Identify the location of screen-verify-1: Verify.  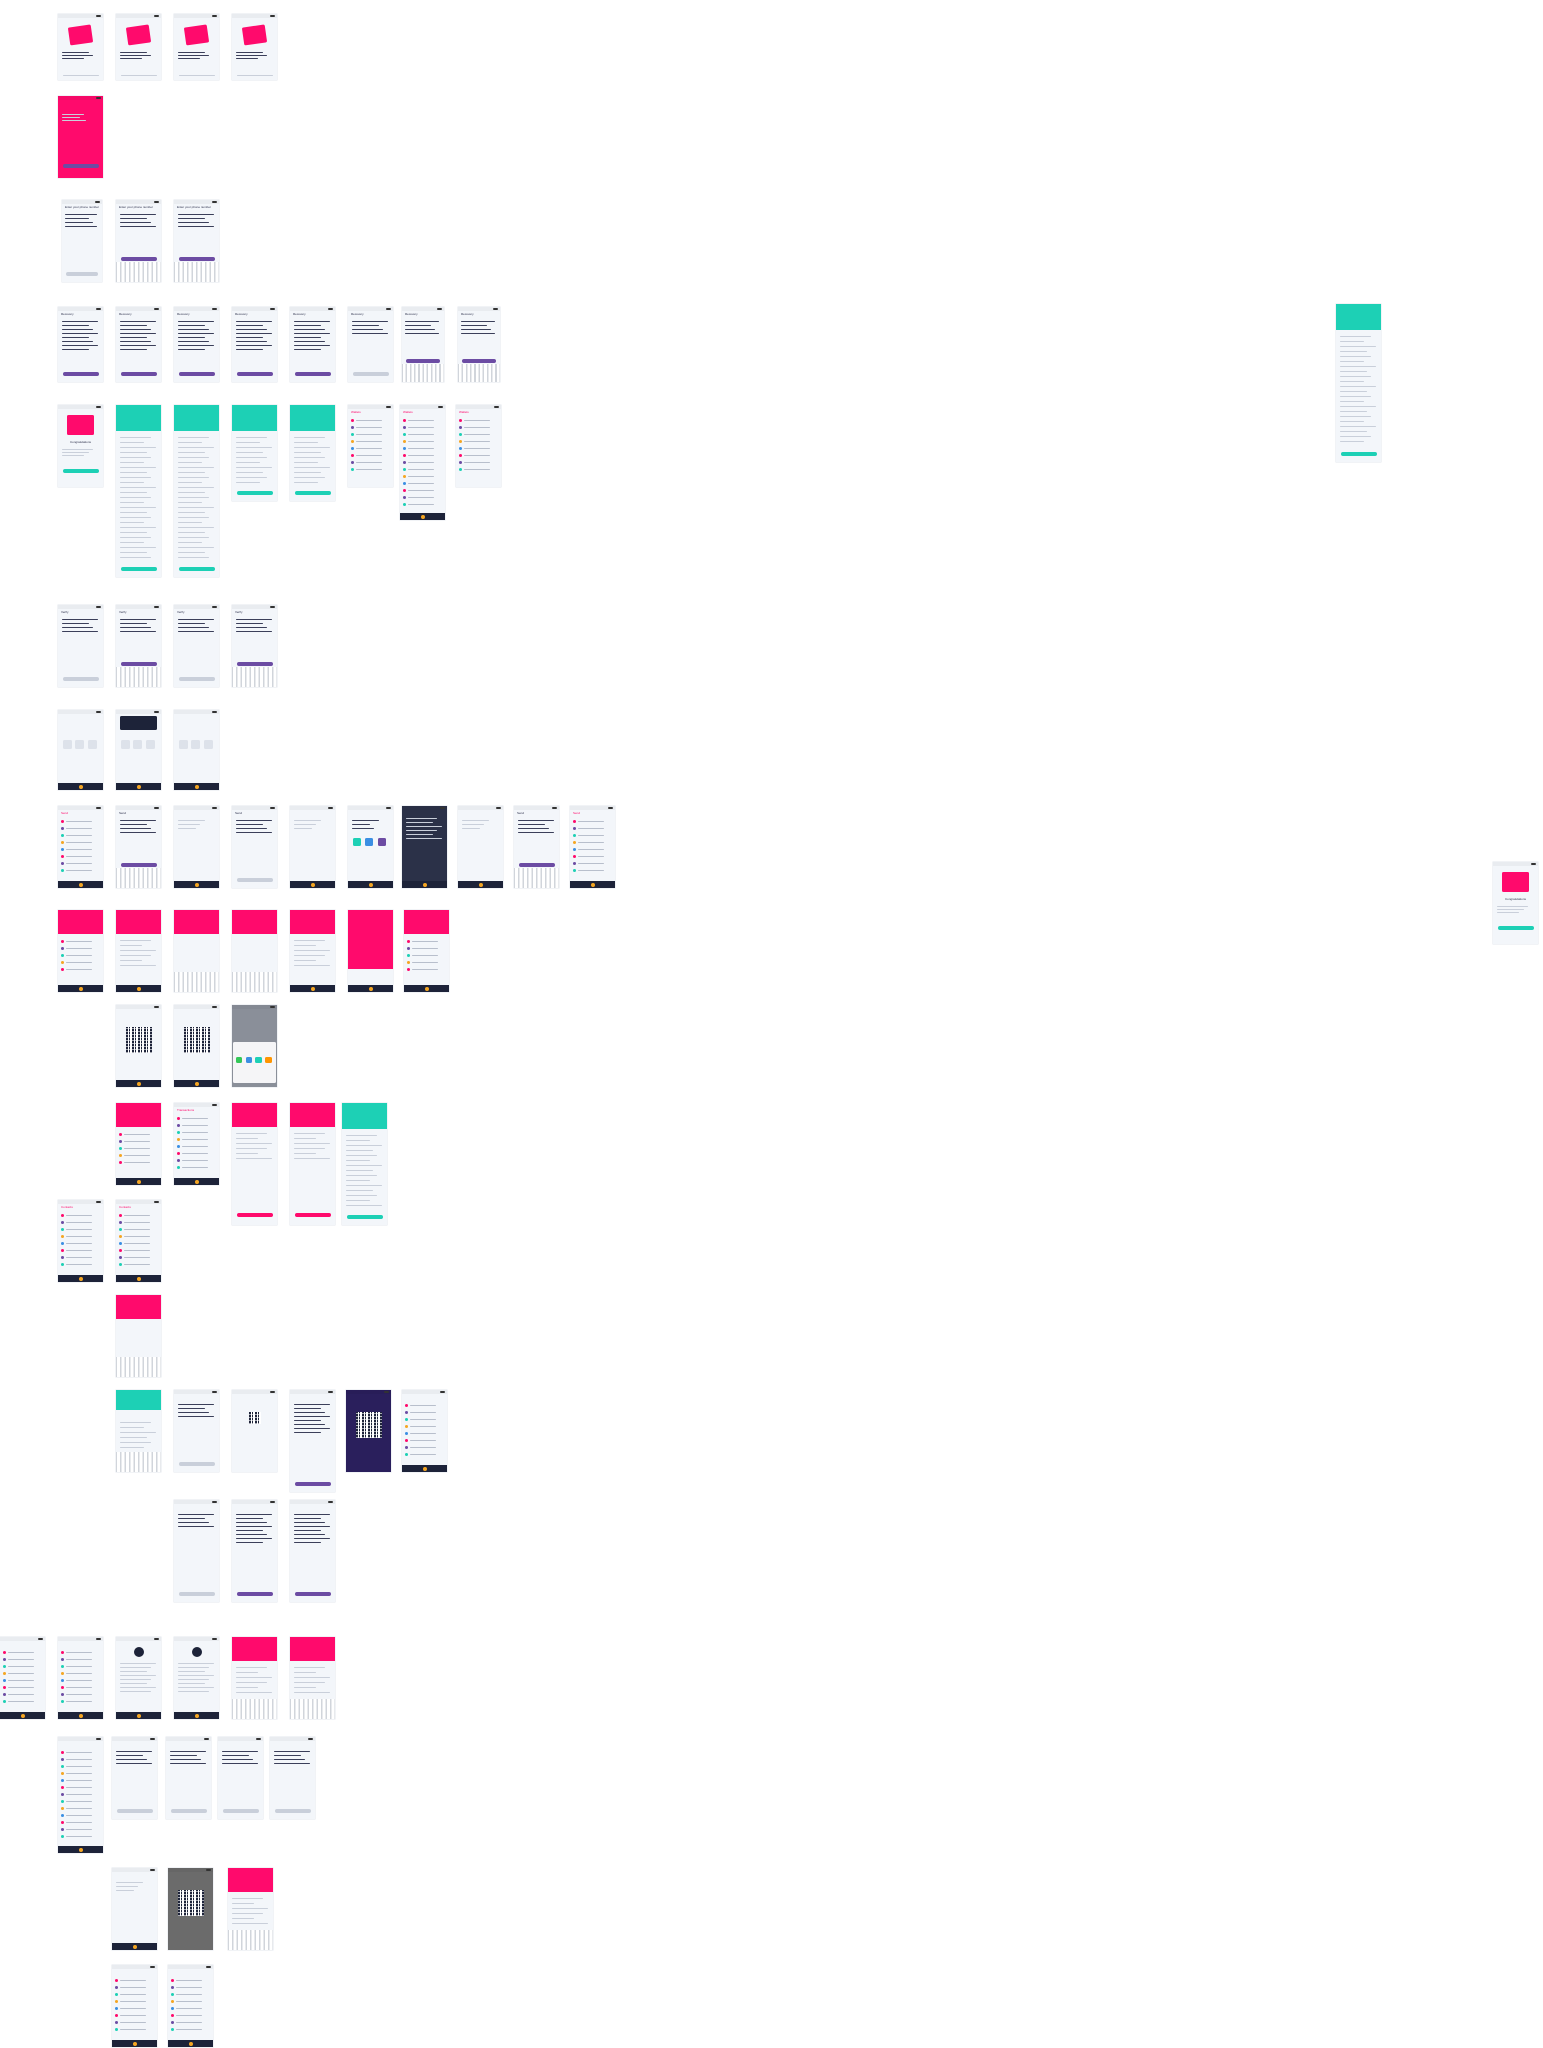
(80, 646).